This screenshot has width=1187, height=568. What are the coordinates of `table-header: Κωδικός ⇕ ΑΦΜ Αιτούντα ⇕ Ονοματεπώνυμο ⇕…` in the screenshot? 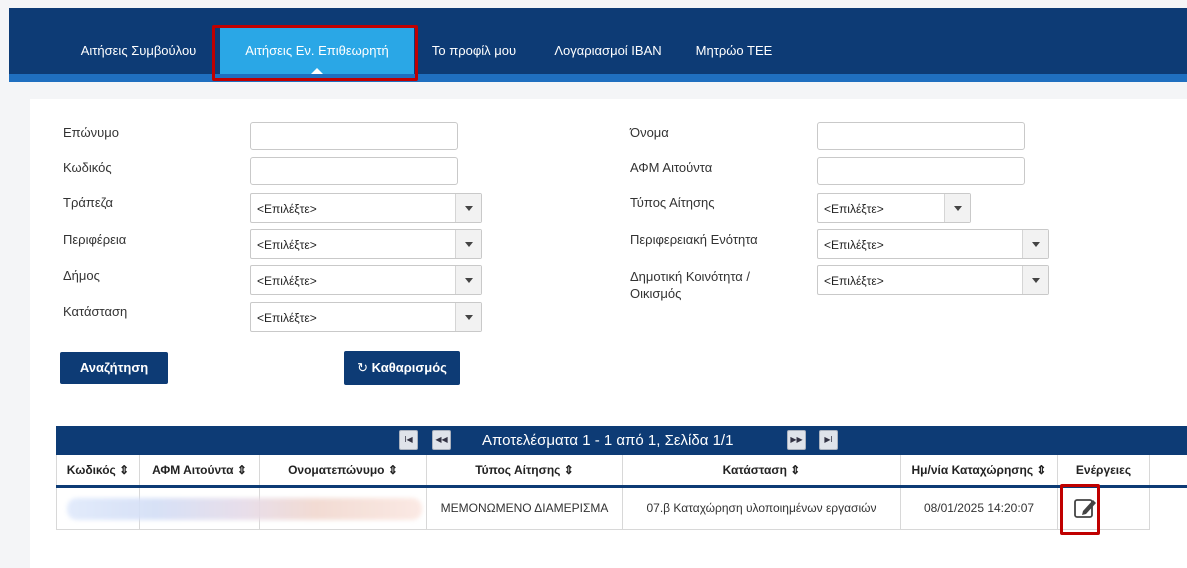 It's located at (621, 471).